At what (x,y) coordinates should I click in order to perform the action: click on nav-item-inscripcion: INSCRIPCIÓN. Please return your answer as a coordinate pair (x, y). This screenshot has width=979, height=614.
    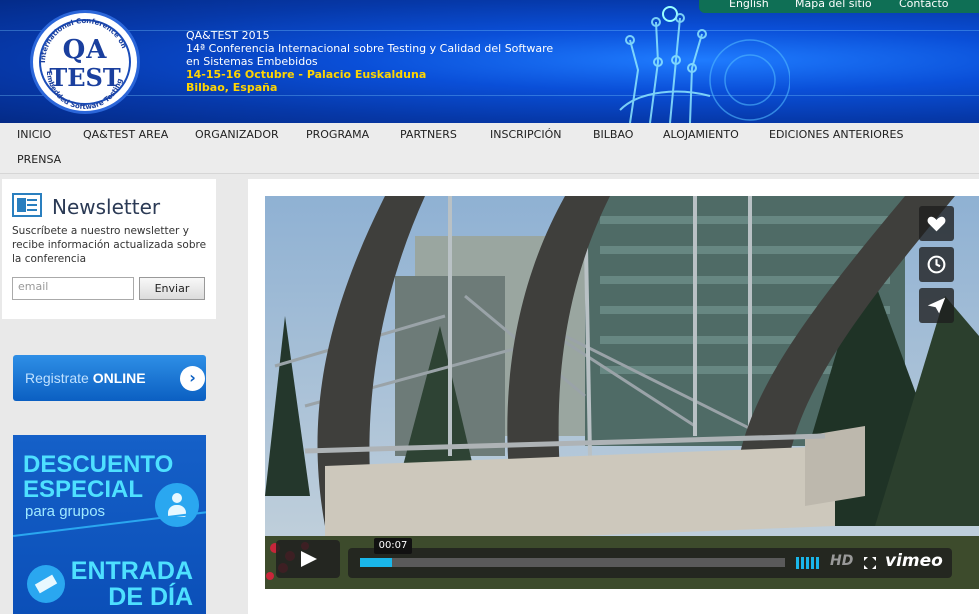
    Looking at the image, I should click on (525, 134).